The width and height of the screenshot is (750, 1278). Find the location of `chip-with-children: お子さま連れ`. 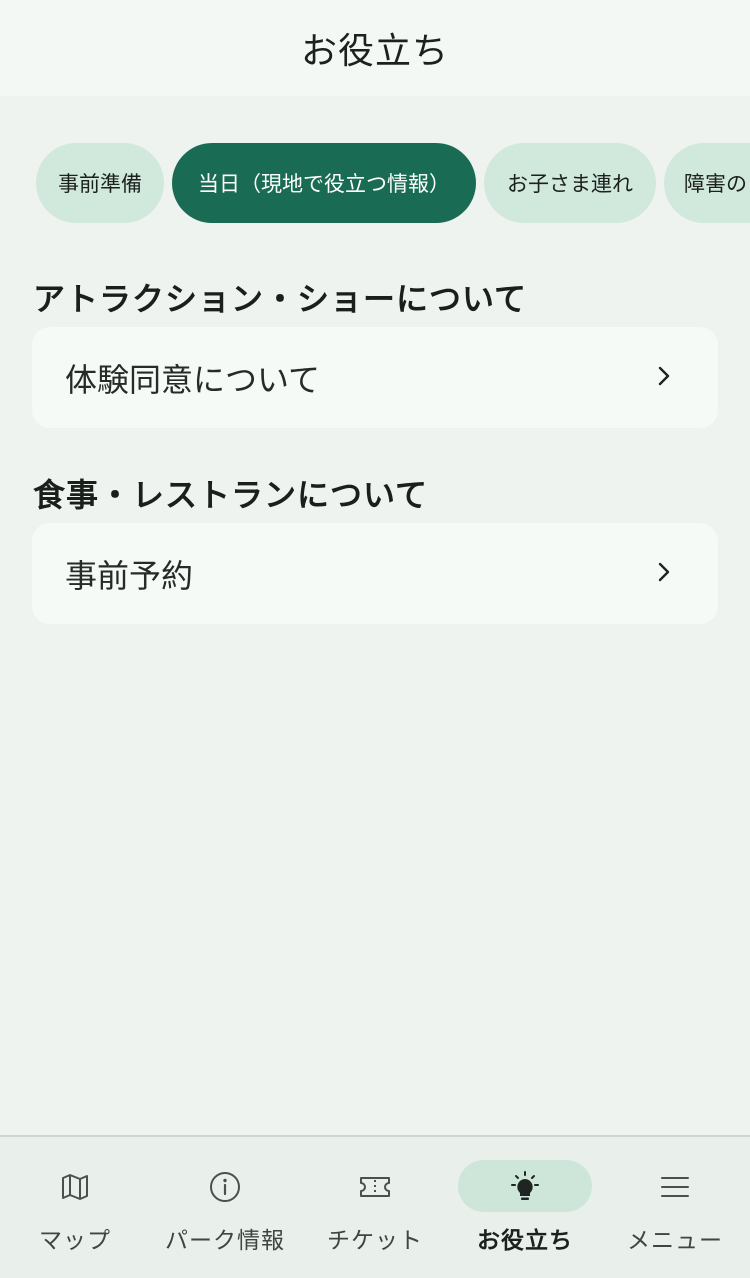

chip-with-children: お子さま連れ is located at coordinates (570, 183).